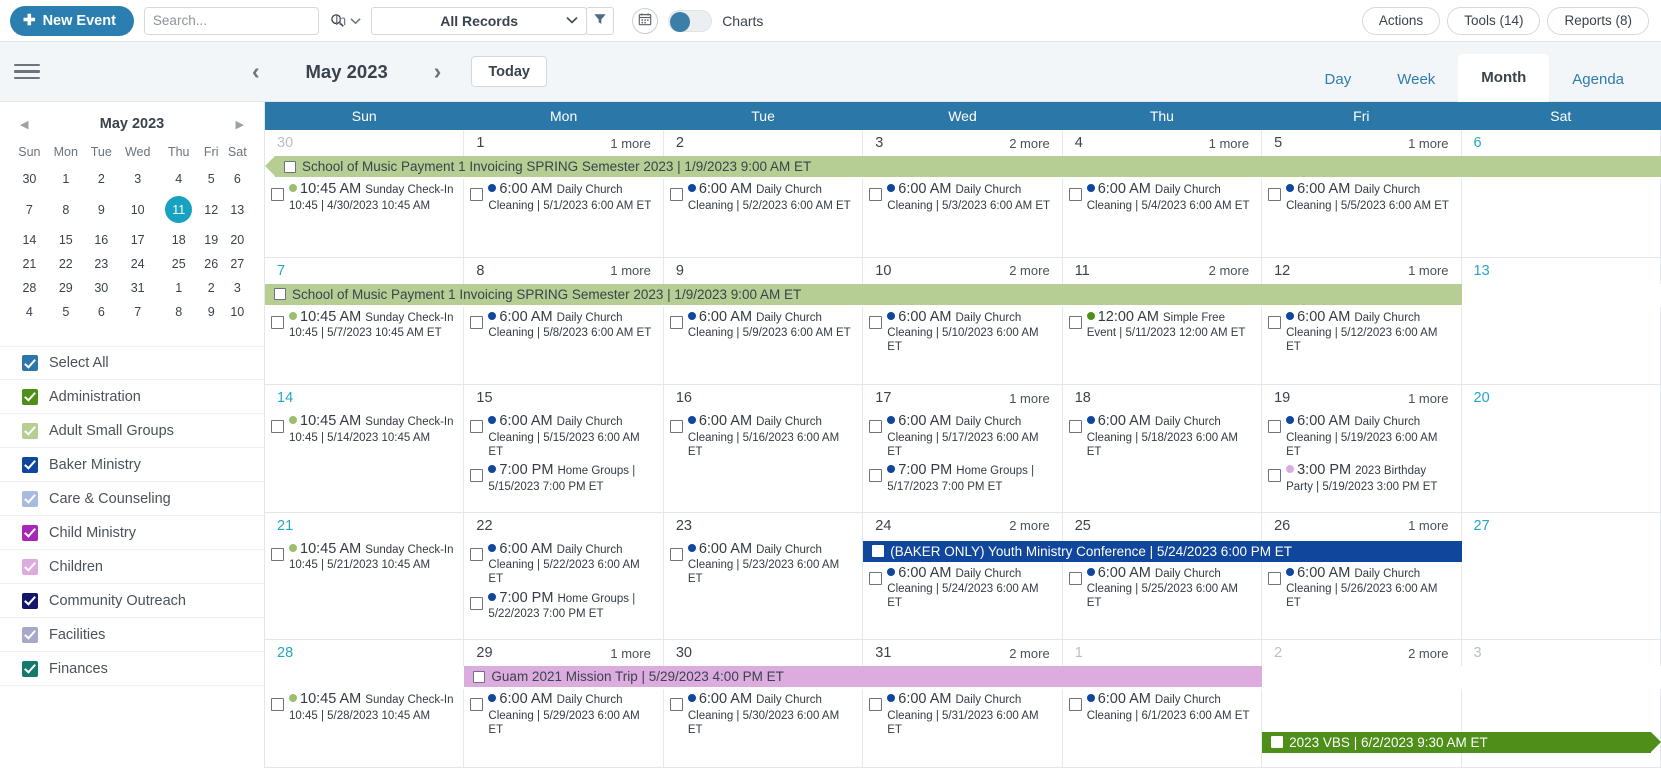 This screenshot has height=771, width=1661. Describe the element at coordinates (963, 653) in the screenshot. I see `day-cell-31: 31 2 more` at that location.